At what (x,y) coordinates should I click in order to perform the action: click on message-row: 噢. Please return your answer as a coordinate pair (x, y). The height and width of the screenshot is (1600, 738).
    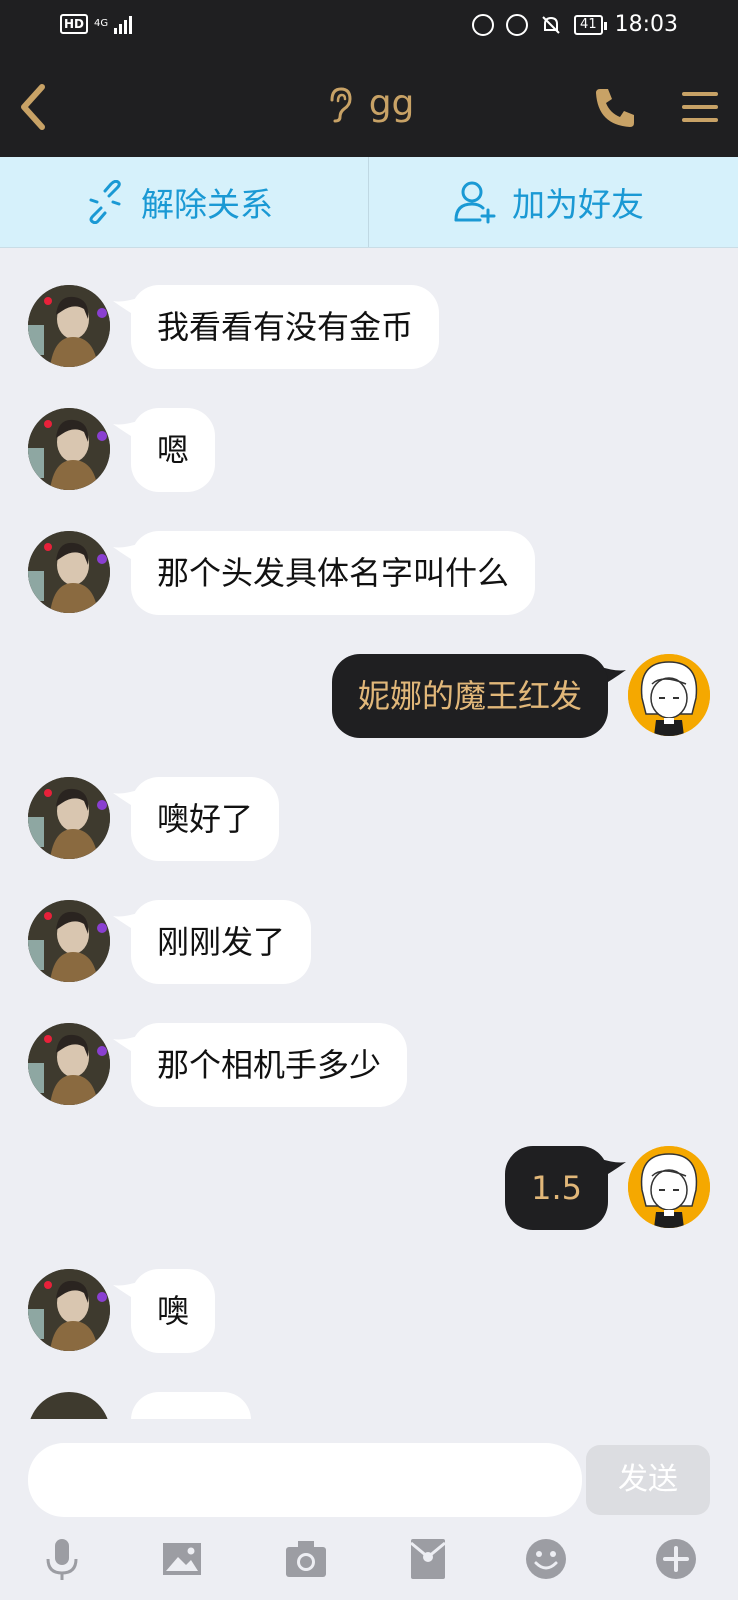
    Looking at the image, I should click on (369, 1311).